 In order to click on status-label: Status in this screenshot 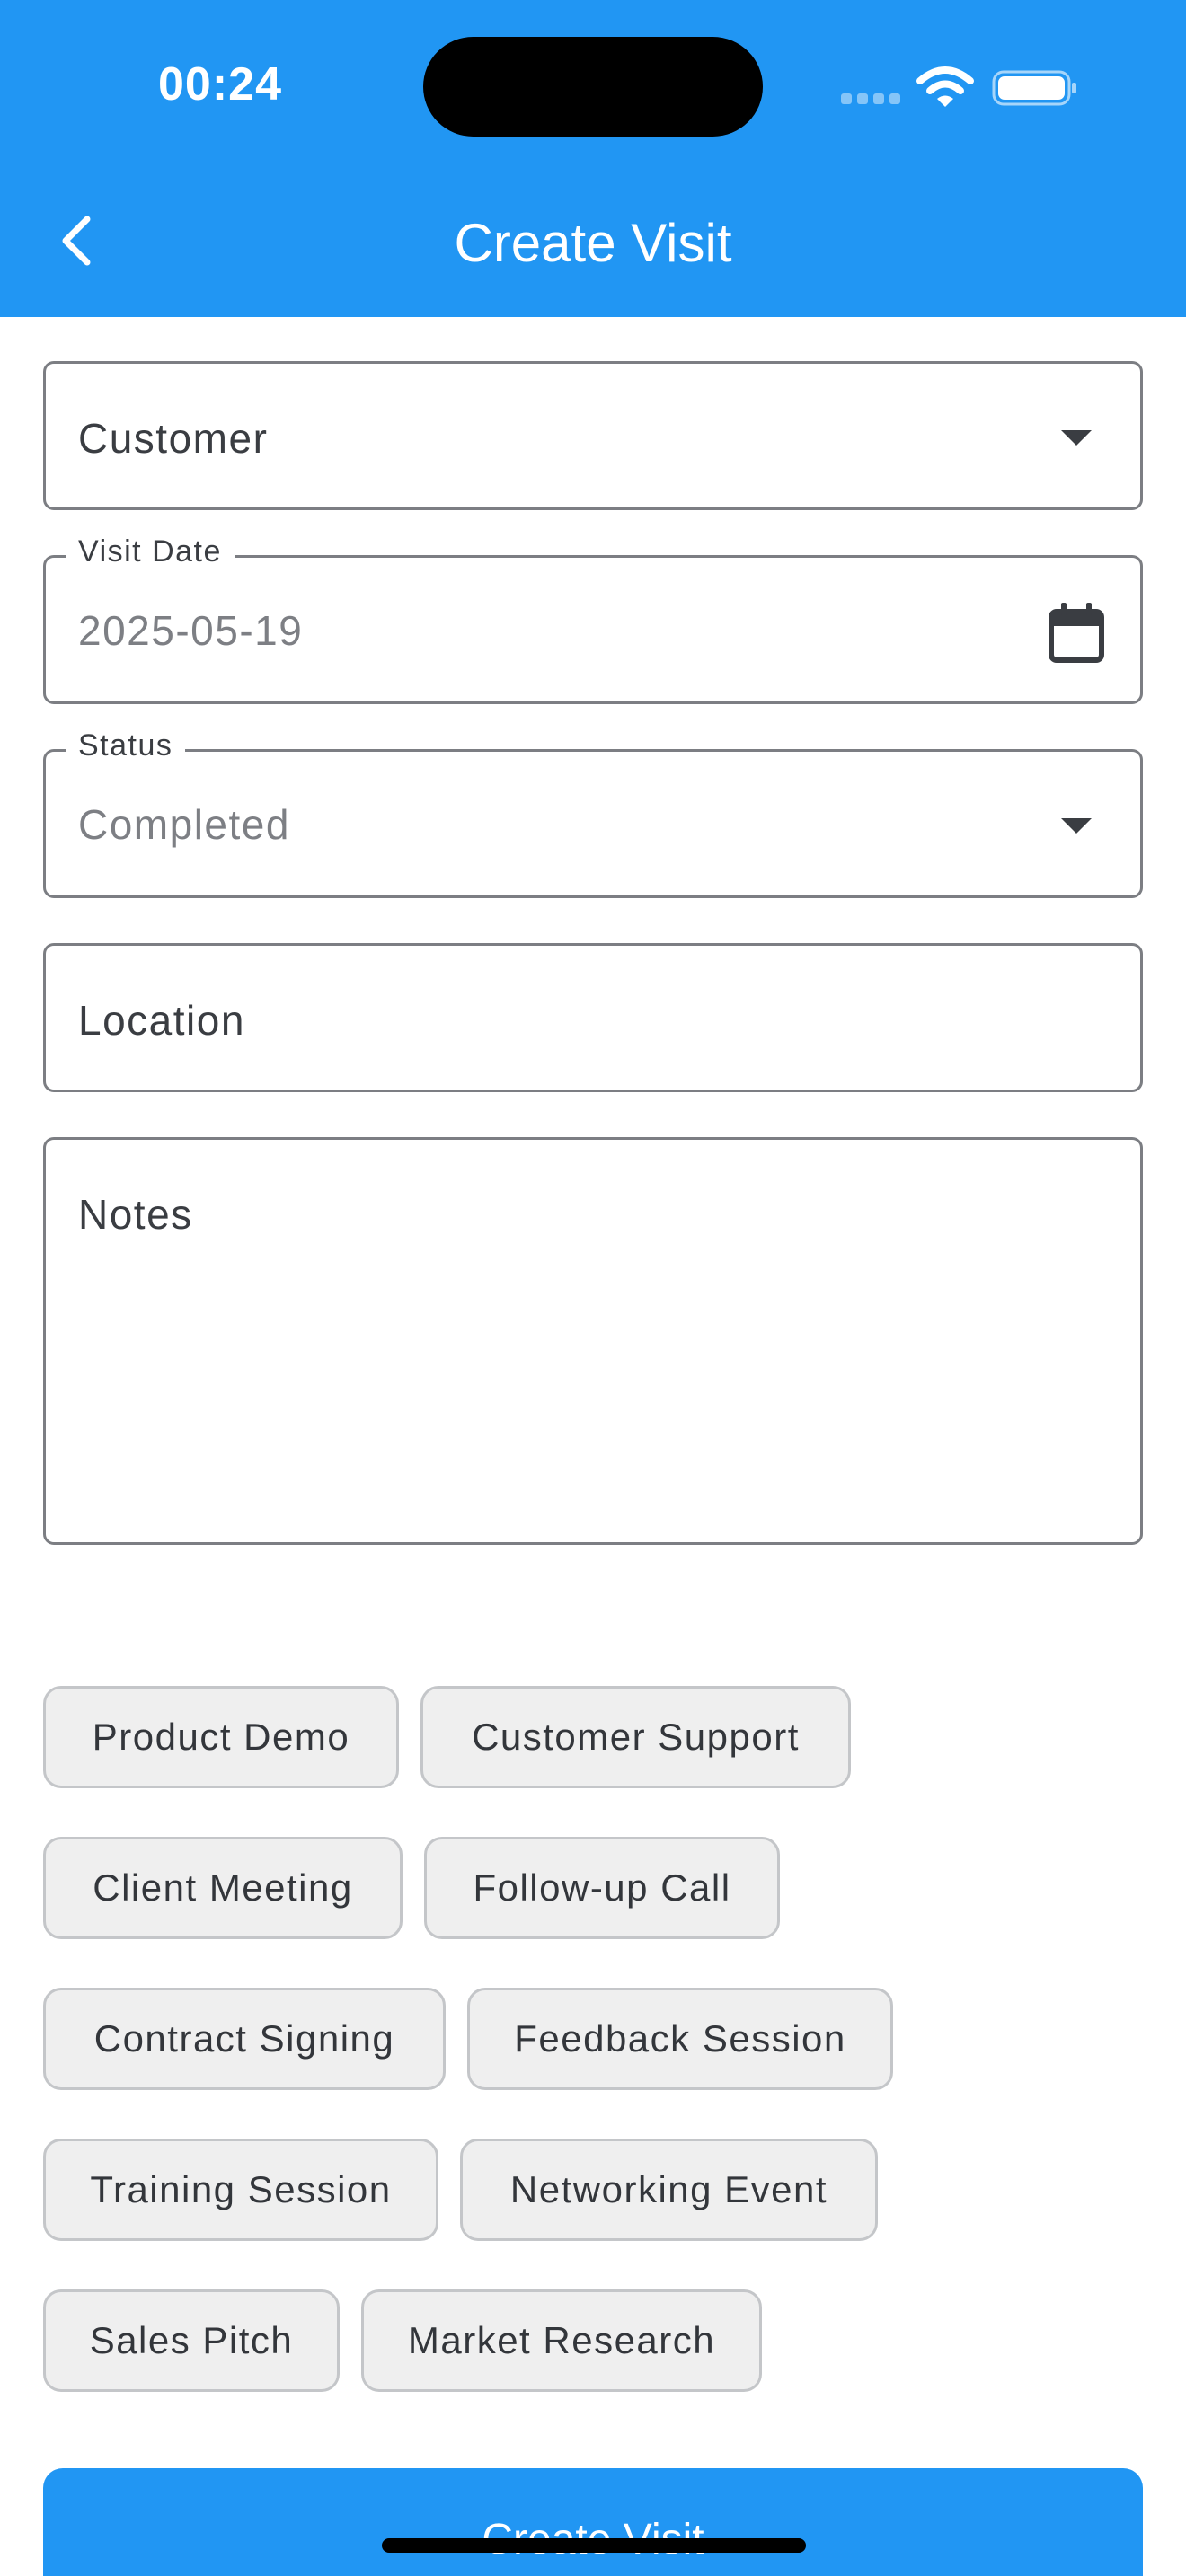, I will do `click(126, 745)`.